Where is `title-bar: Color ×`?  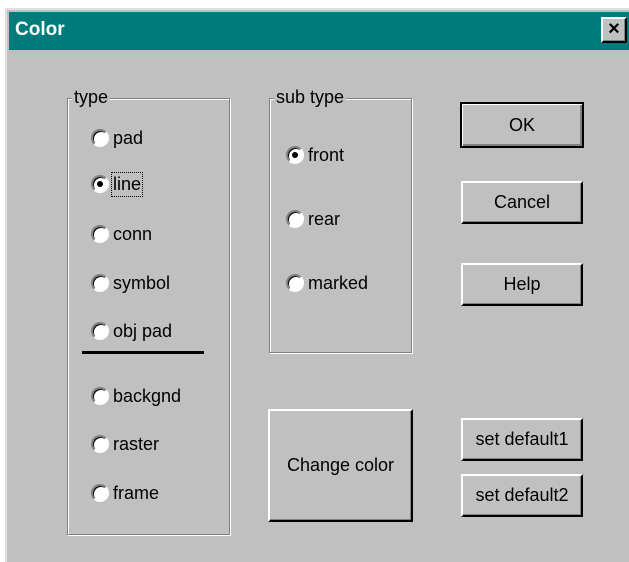 title-bar: Color × is located at coordinates (319, 31).